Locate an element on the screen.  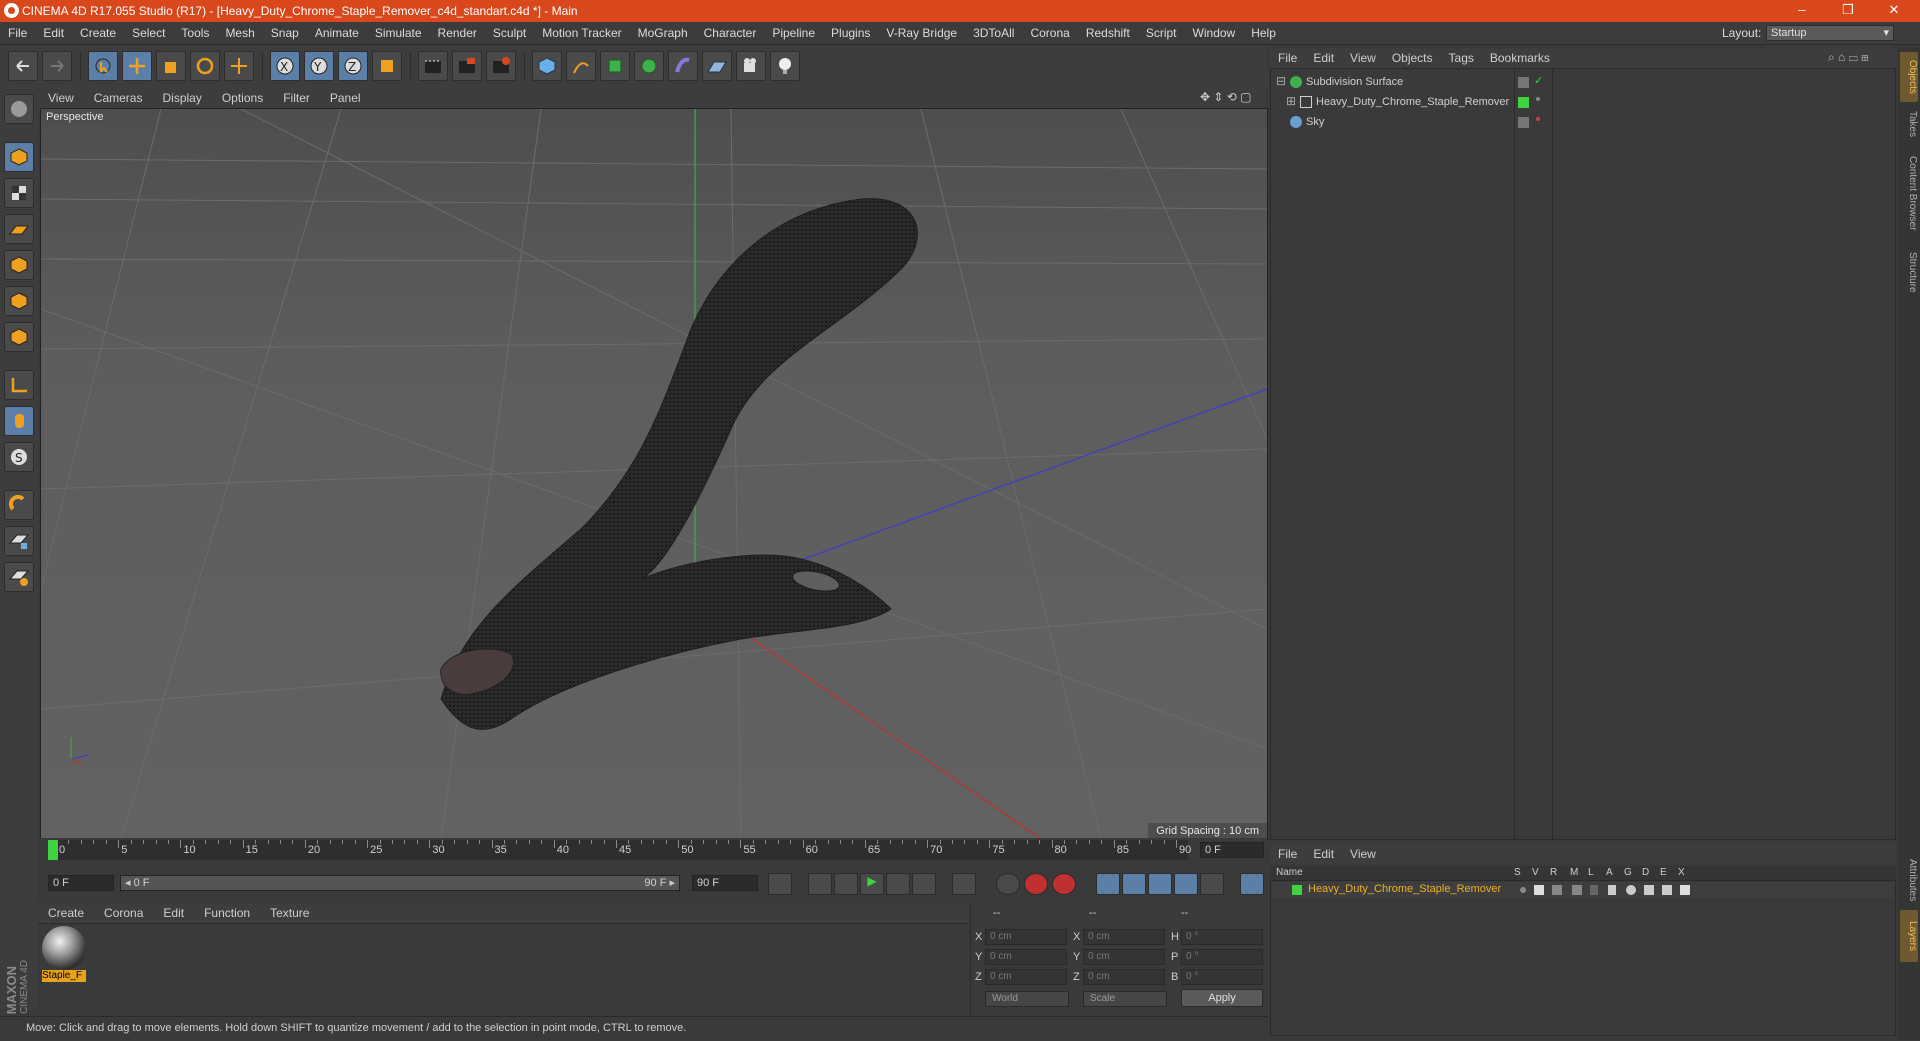
rotation-p-field: 0 ° is located at coordinates (1222, 957).